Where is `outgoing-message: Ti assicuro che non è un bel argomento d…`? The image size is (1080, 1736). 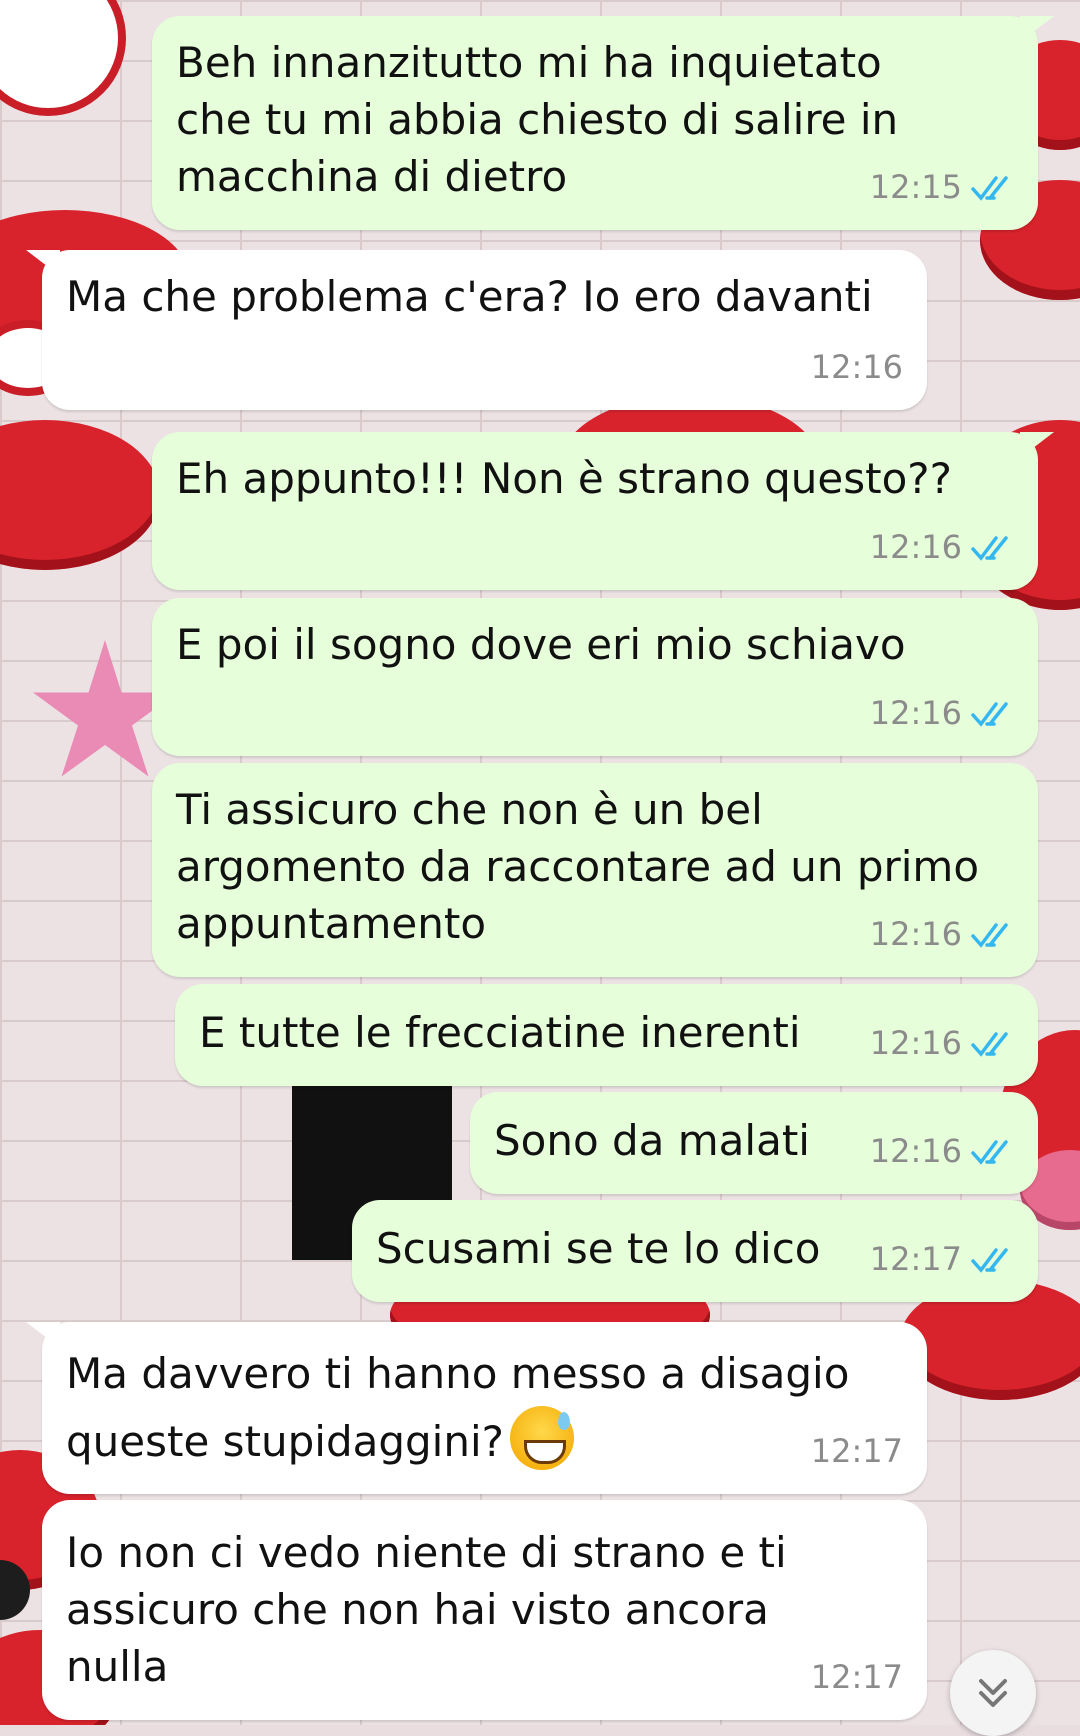
outgoing-message: Ti assicuro che non è un bel argomento d… is located at coordinates (595, 870).